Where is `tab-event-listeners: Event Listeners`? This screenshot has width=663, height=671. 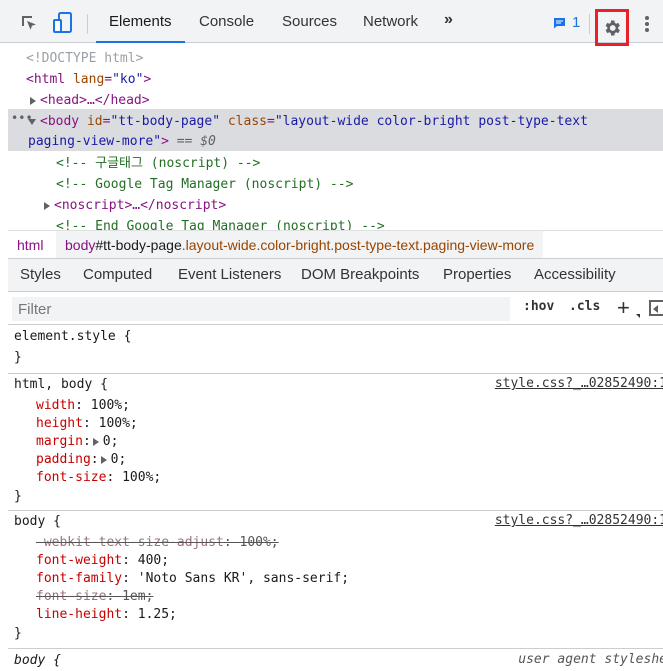 tab-event-listeners: Event Listeners is located at coordinates (229, 276).